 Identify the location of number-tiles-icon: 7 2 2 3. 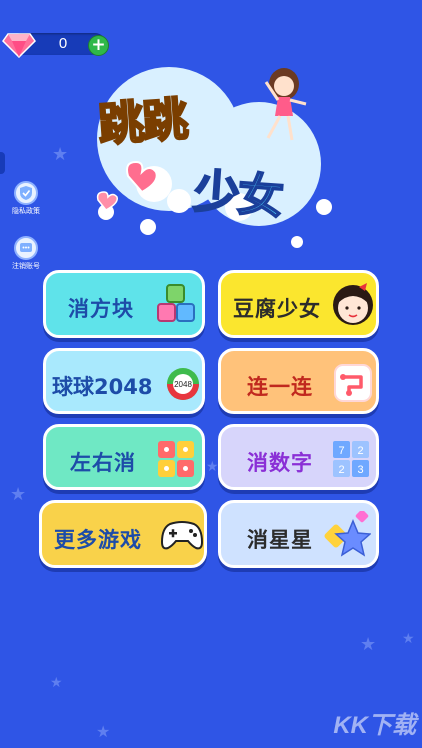
(351, 459).